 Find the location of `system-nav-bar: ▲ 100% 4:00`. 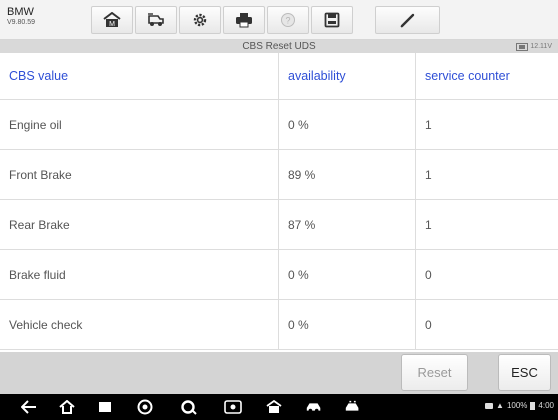

system-nav-bar: ▲ 100% 4:00 is located at coordinates (279, 407).